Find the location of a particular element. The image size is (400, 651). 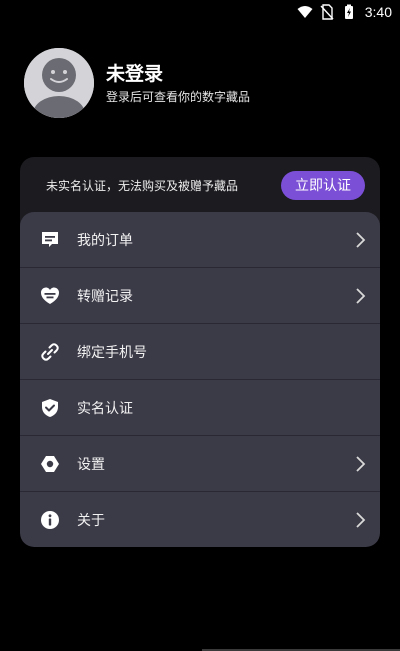

menu-label: 绑定手机号 is located at coordinates (112, 352).